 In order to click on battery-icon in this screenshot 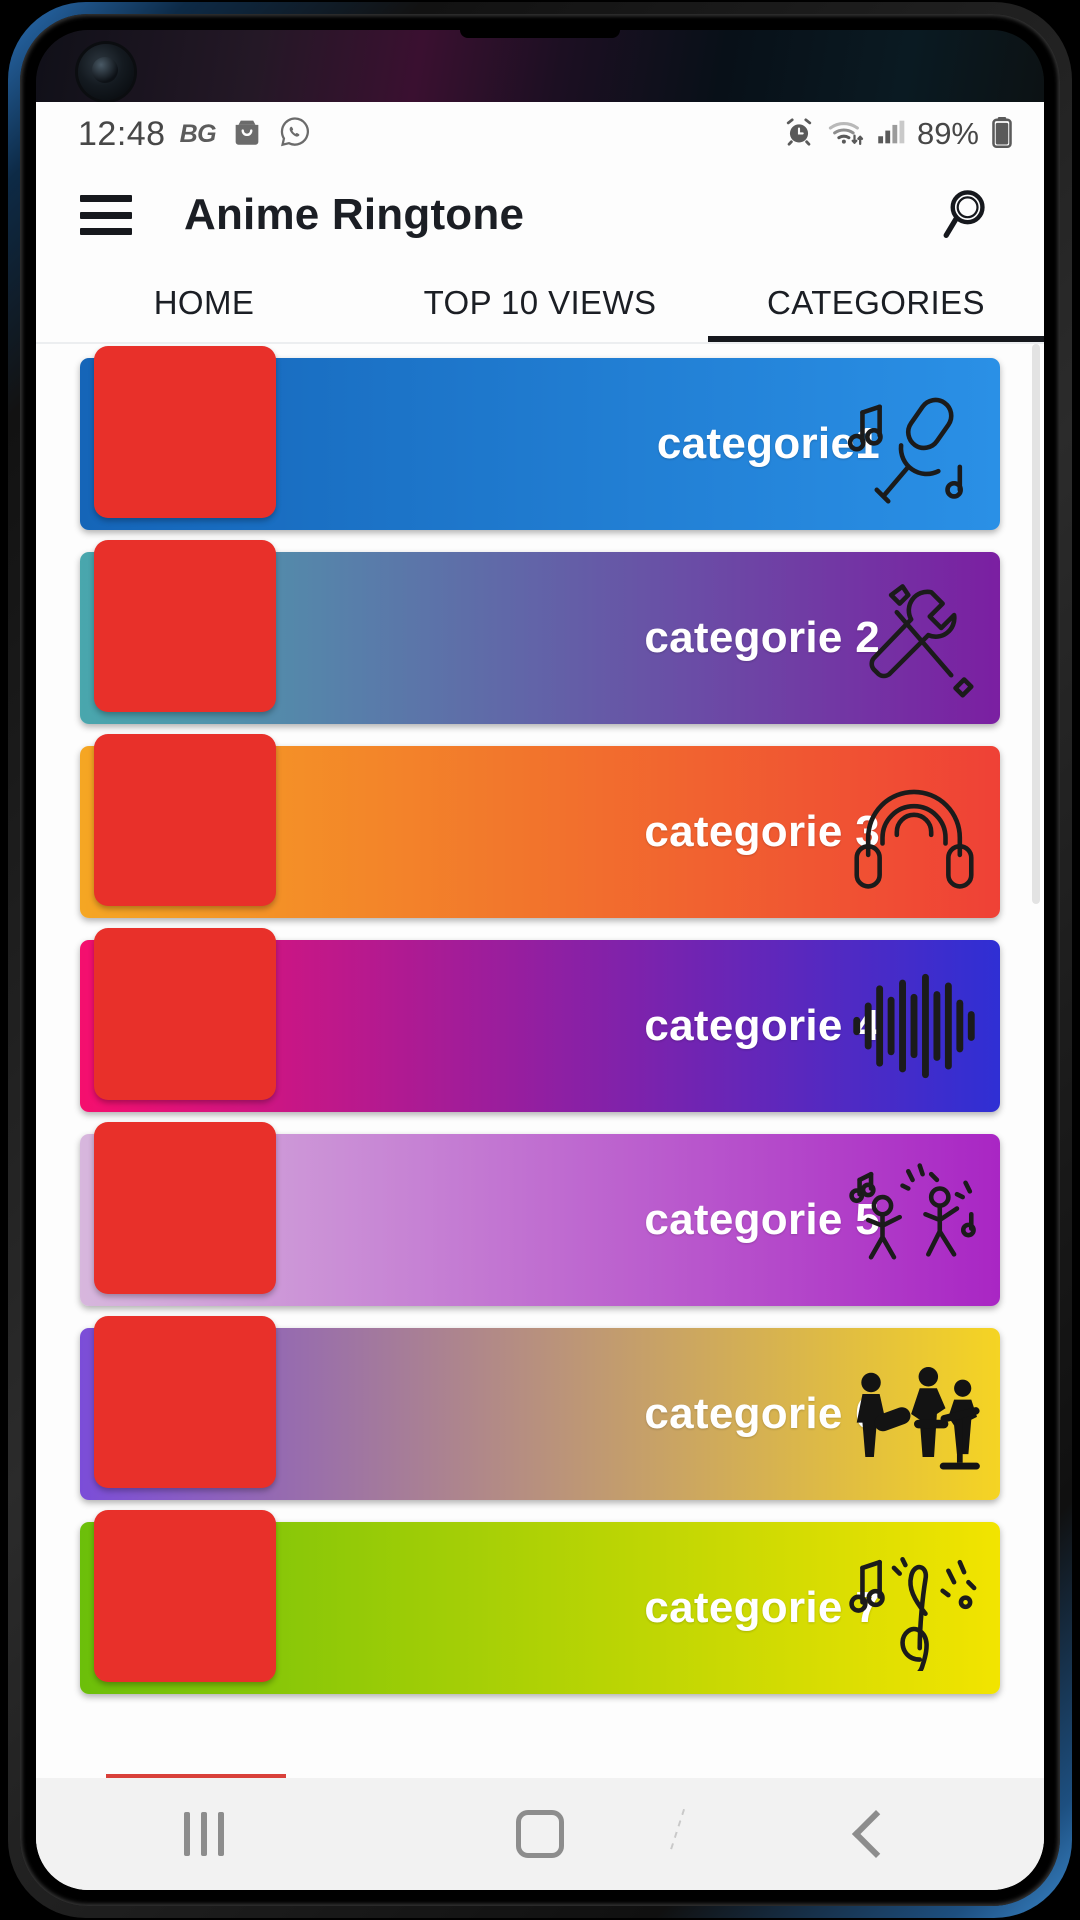, I will do `click(1002, 134)`.